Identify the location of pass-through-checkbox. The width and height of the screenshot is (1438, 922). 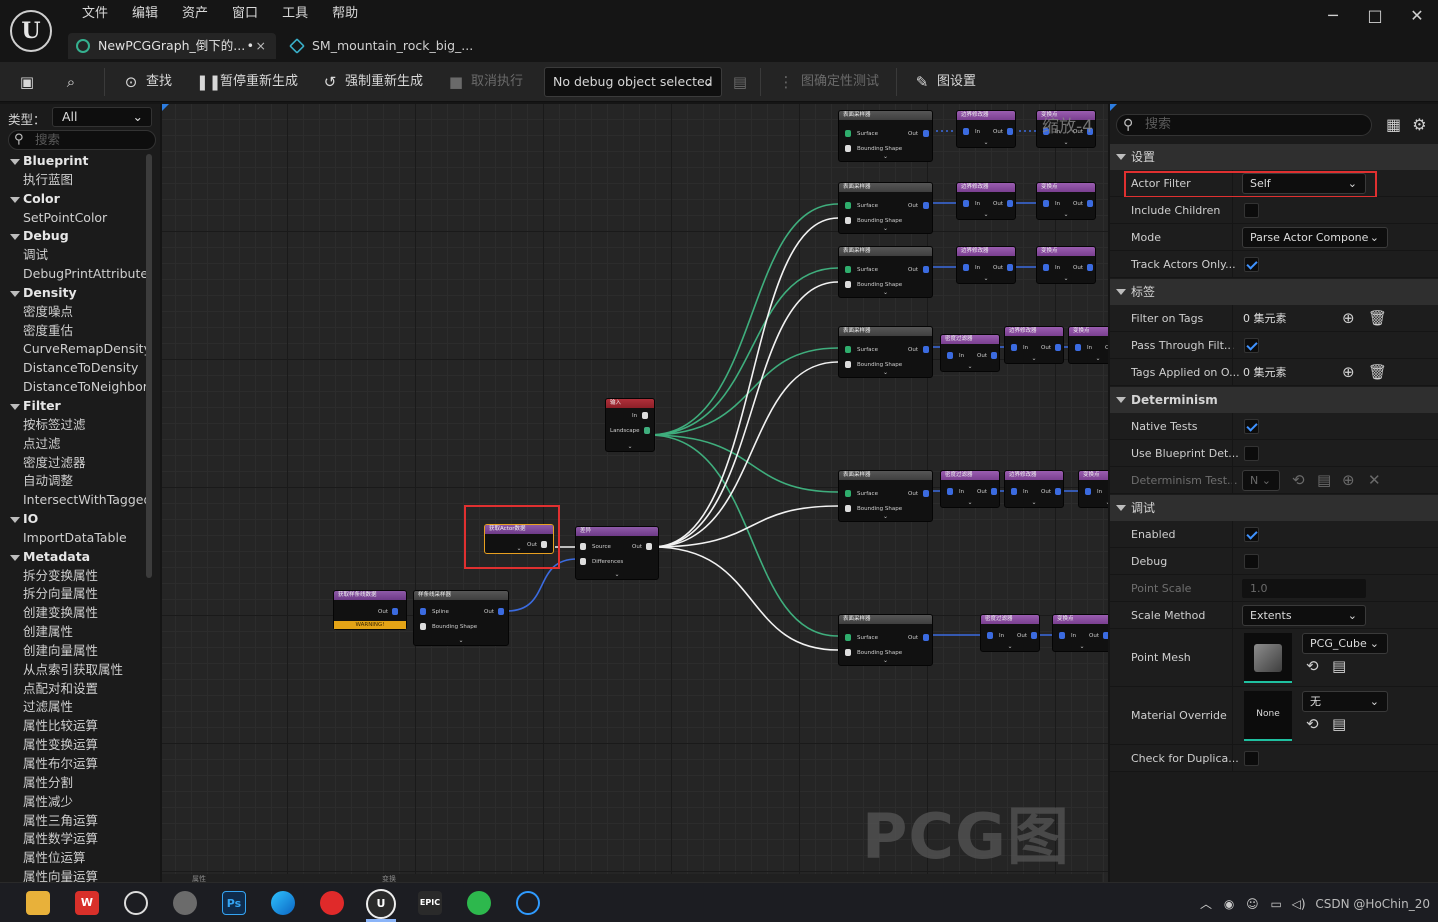
(1251, 345).